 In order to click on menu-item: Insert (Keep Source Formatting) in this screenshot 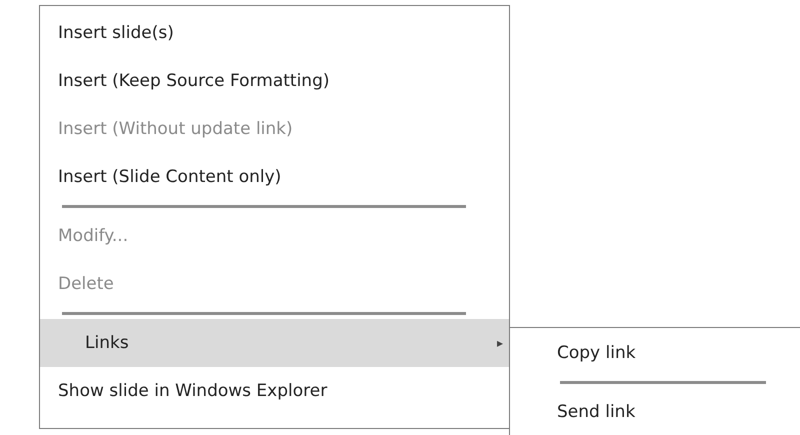, I will do `click(274, 81)`.